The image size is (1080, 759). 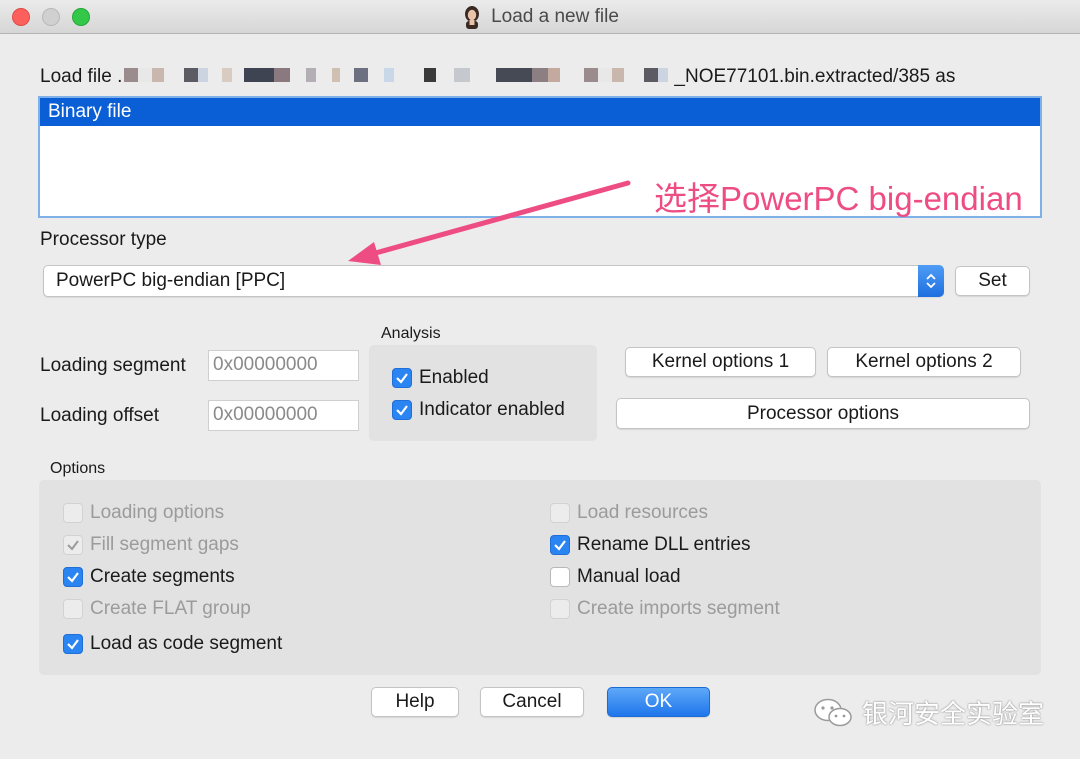 What do you see at coordinates (454, 377) in the screenshot?
I see `analysis-enabled-label: Enabled` at bounding box center [454, 377].